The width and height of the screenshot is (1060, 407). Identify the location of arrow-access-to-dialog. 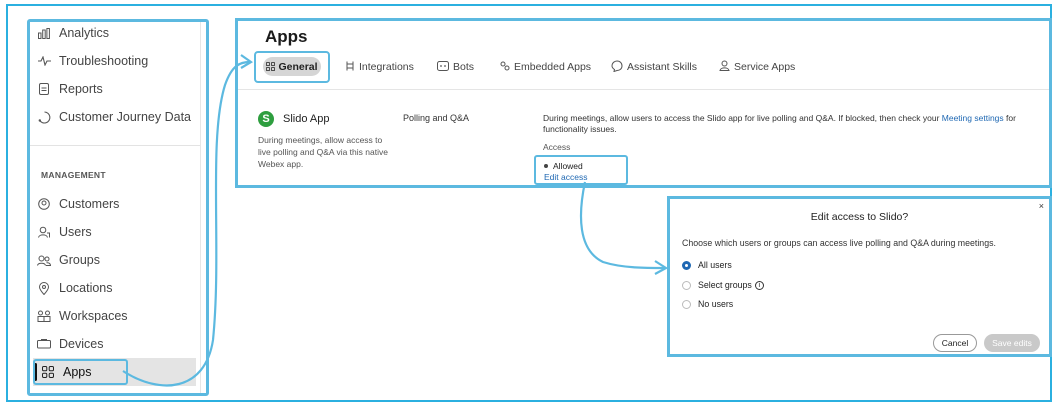
(622, 225).